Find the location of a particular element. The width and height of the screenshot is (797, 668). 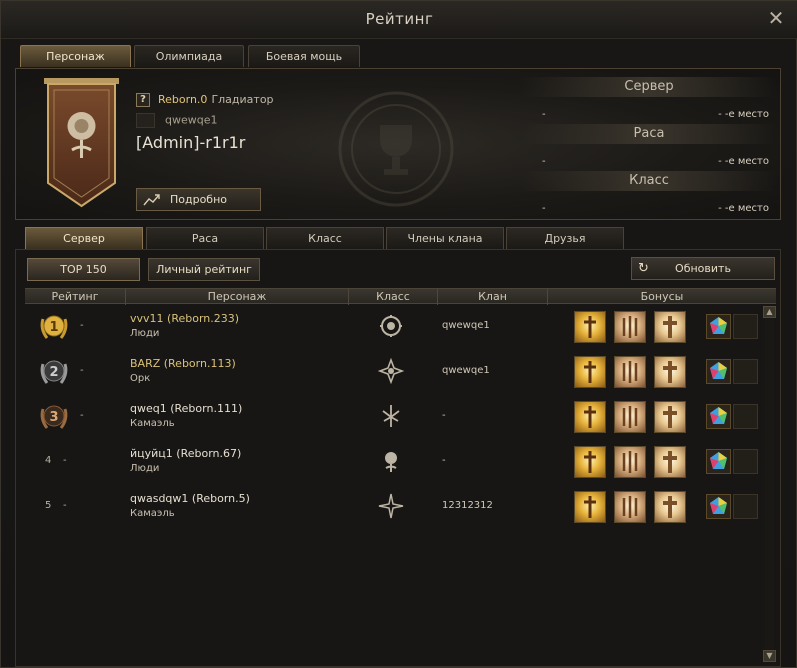

rank-race-header: Раса is located at coordinates (649, 134).